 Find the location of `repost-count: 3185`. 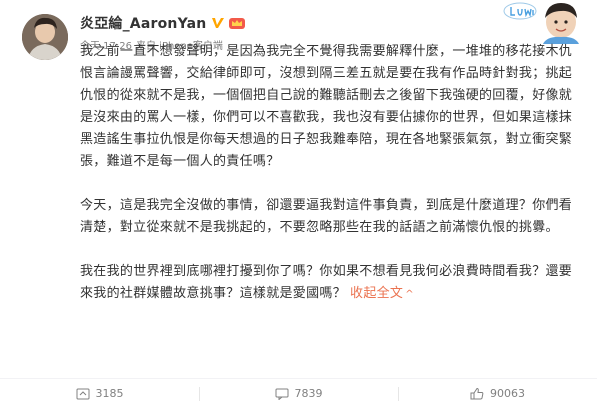

repost-count: 3185 is located at coordinates (109, 393).